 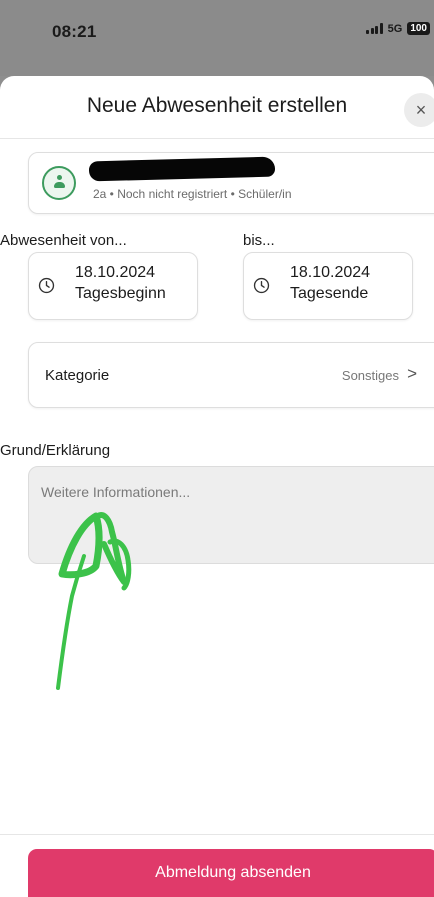 I want to click on category-label: Kategorie, so click(x=77, y=375).